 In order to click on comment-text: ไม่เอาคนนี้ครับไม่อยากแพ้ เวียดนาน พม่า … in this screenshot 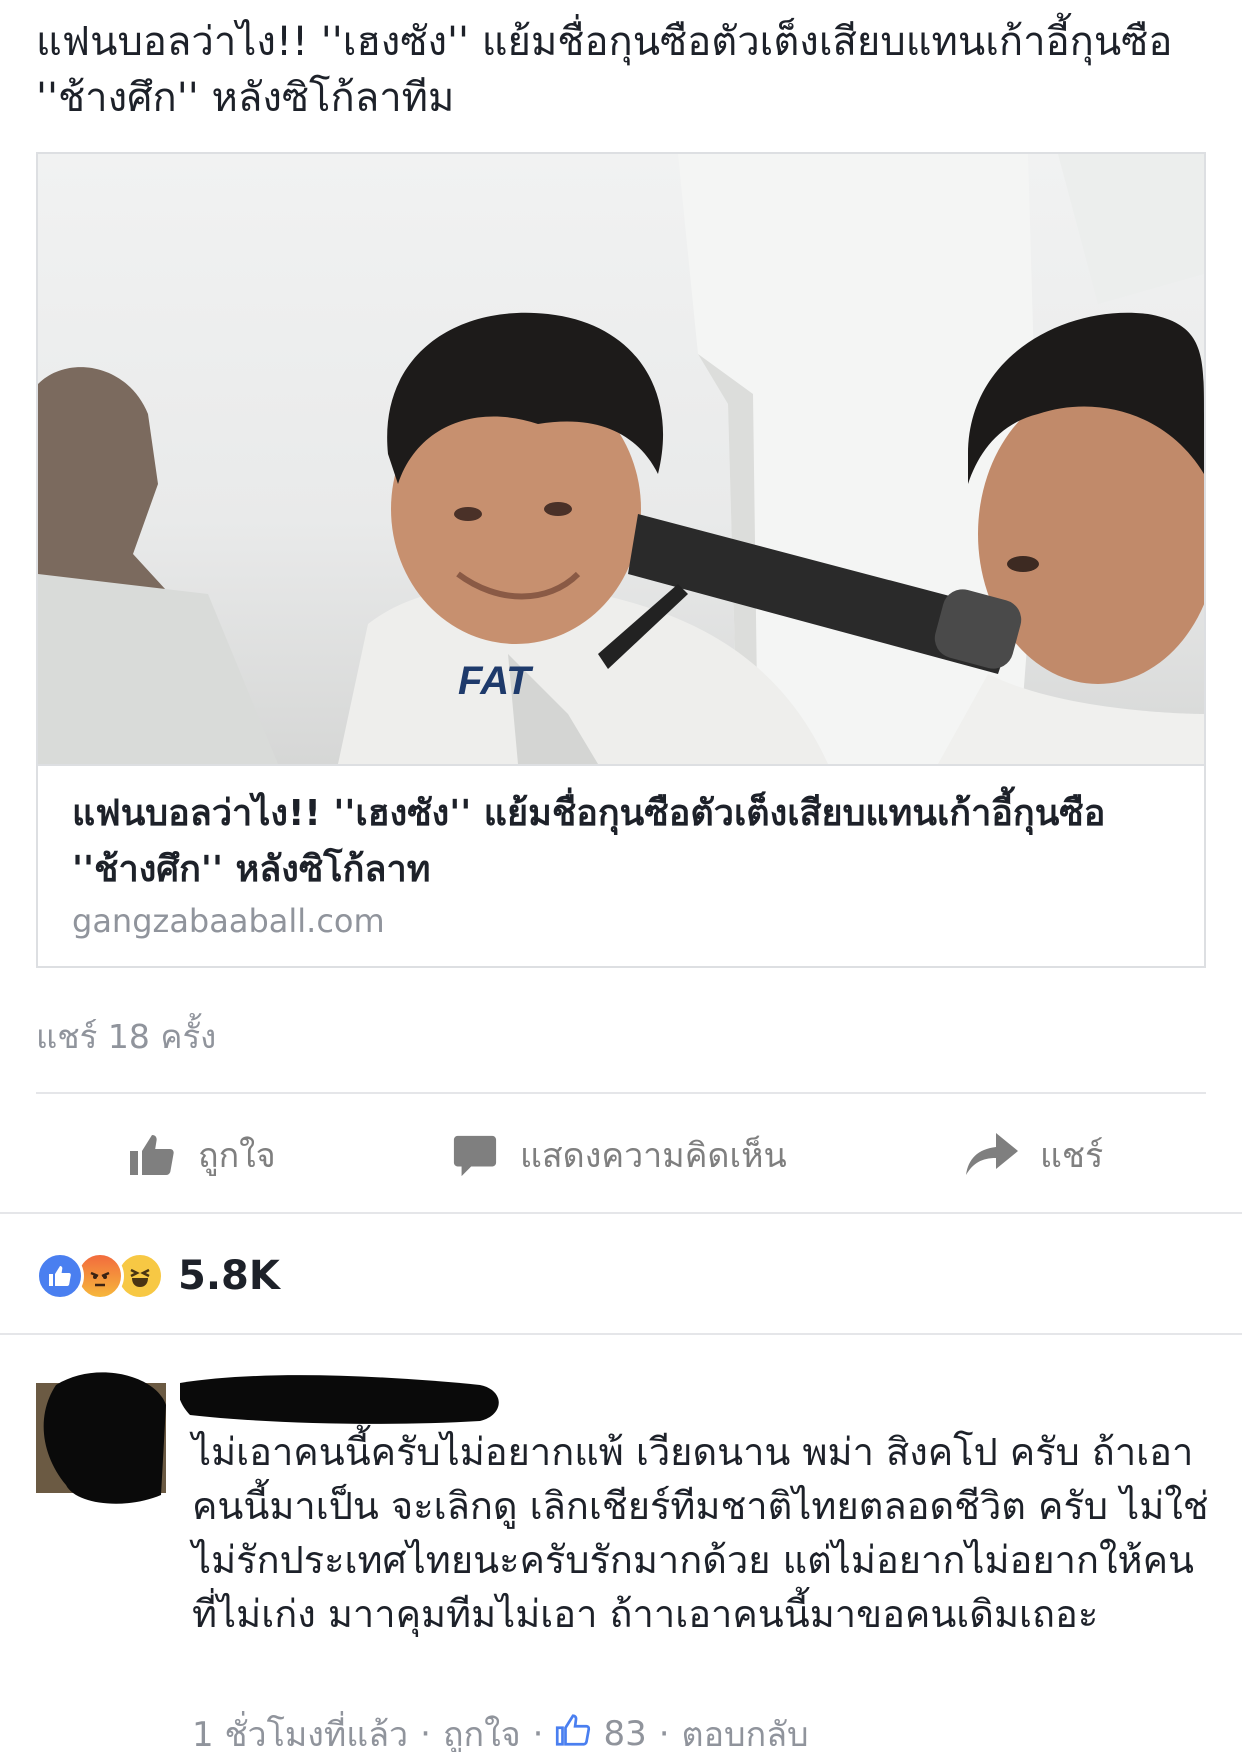, I will do `click(700, 1533)`.